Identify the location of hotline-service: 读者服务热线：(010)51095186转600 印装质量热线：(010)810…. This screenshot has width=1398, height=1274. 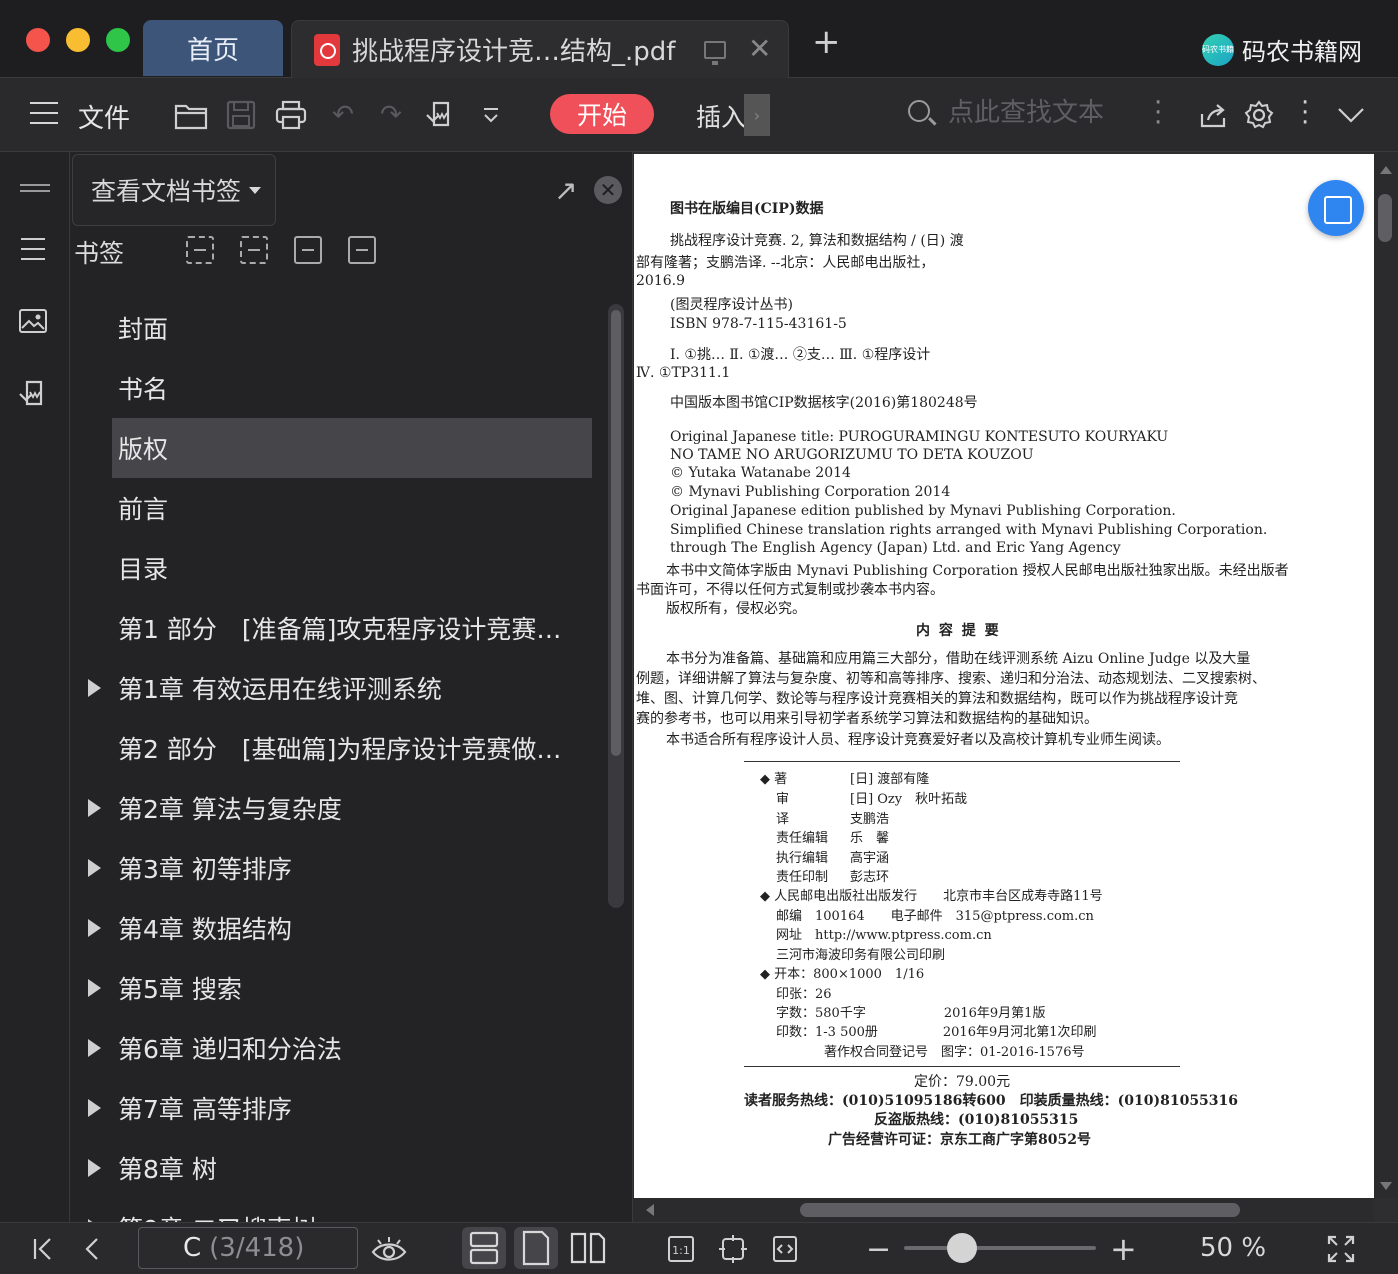
(991, 1101).